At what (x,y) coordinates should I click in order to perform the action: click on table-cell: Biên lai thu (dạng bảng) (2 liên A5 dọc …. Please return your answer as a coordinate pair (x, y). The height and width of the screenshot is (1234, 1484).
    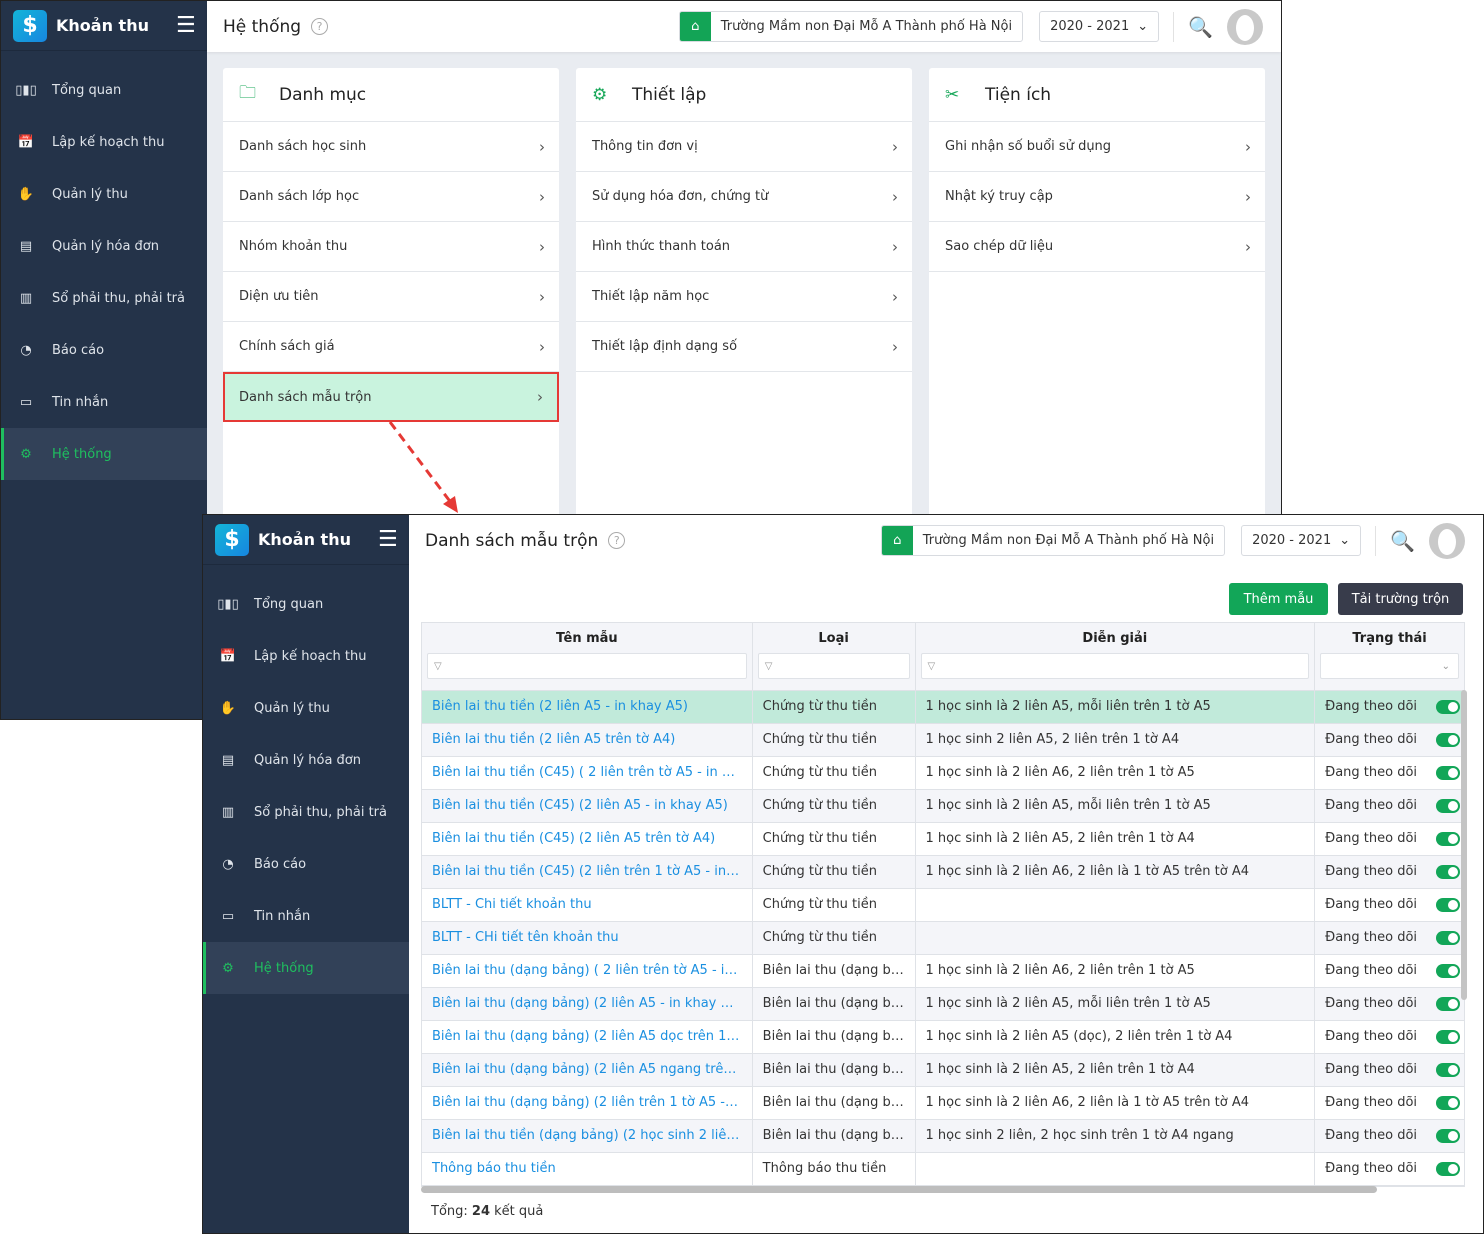
    Looking at the image, I should click on (587, 1037).